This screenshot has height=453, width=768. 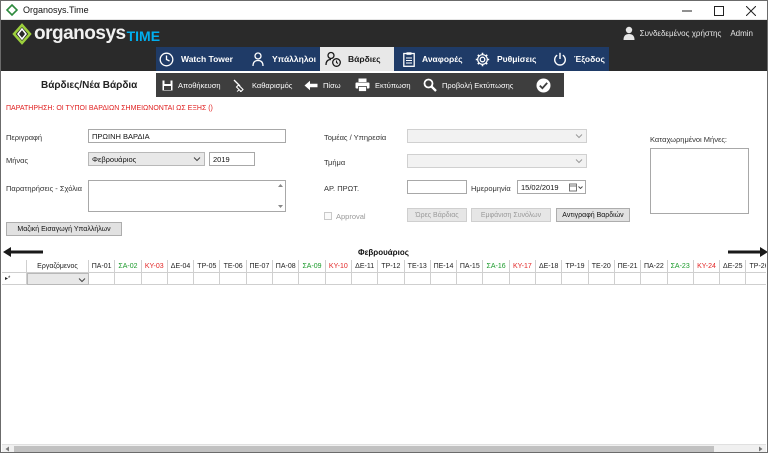 I want to click on close-button, so click(x=751, y=10).